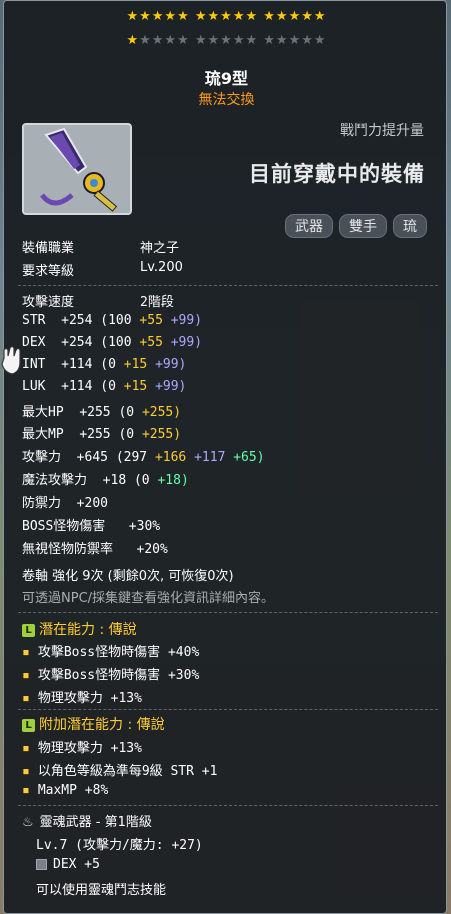 This screenshot has height=914, width=451. What do you see at coordinates (28, 822) in the screenshot?
I see `soul-flame-icon: ♨` at bounding box center [28, 822].